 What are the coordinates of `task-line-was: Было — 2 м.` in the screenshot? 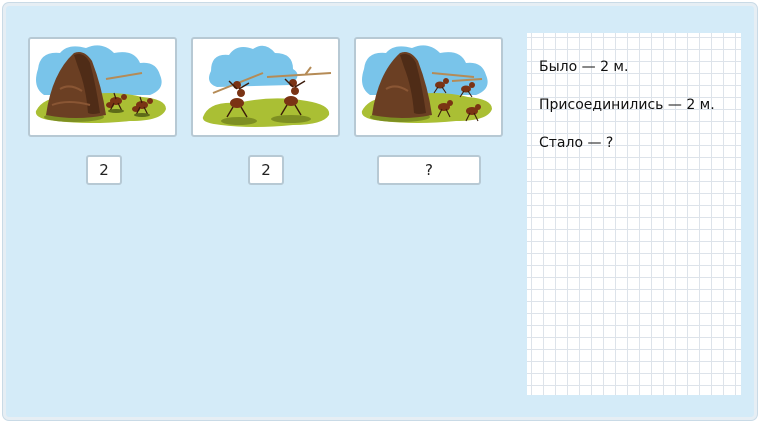 It's located at (584, 67).